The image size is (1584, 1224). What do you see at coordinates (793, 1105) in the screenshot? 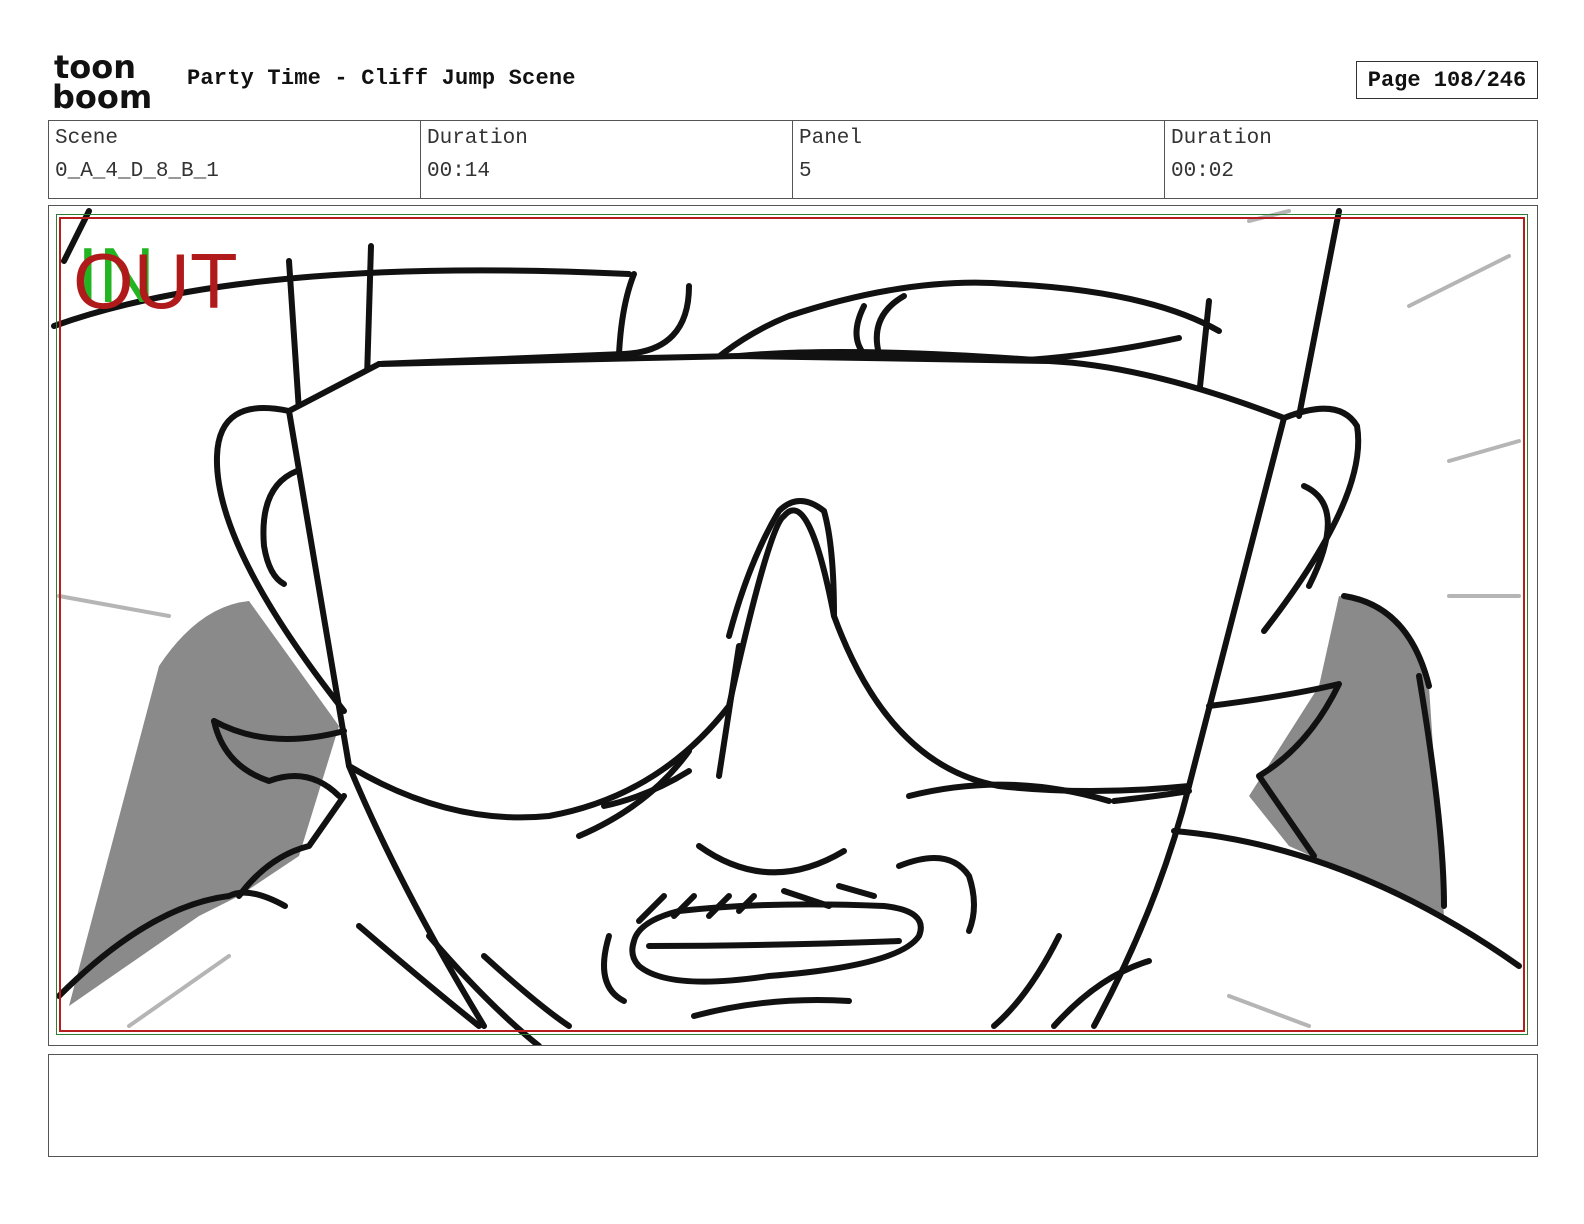
I see `panel-notes-box` at bounding box center [793, 1105].